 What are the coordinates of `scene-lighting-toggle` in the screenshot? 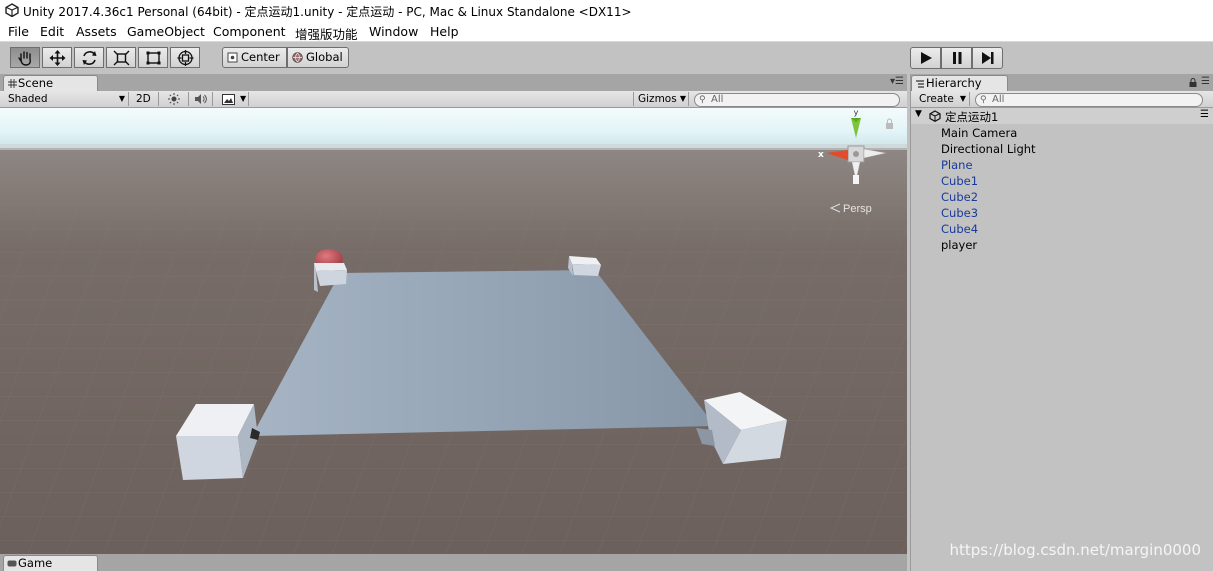 It's located at (176, 99).